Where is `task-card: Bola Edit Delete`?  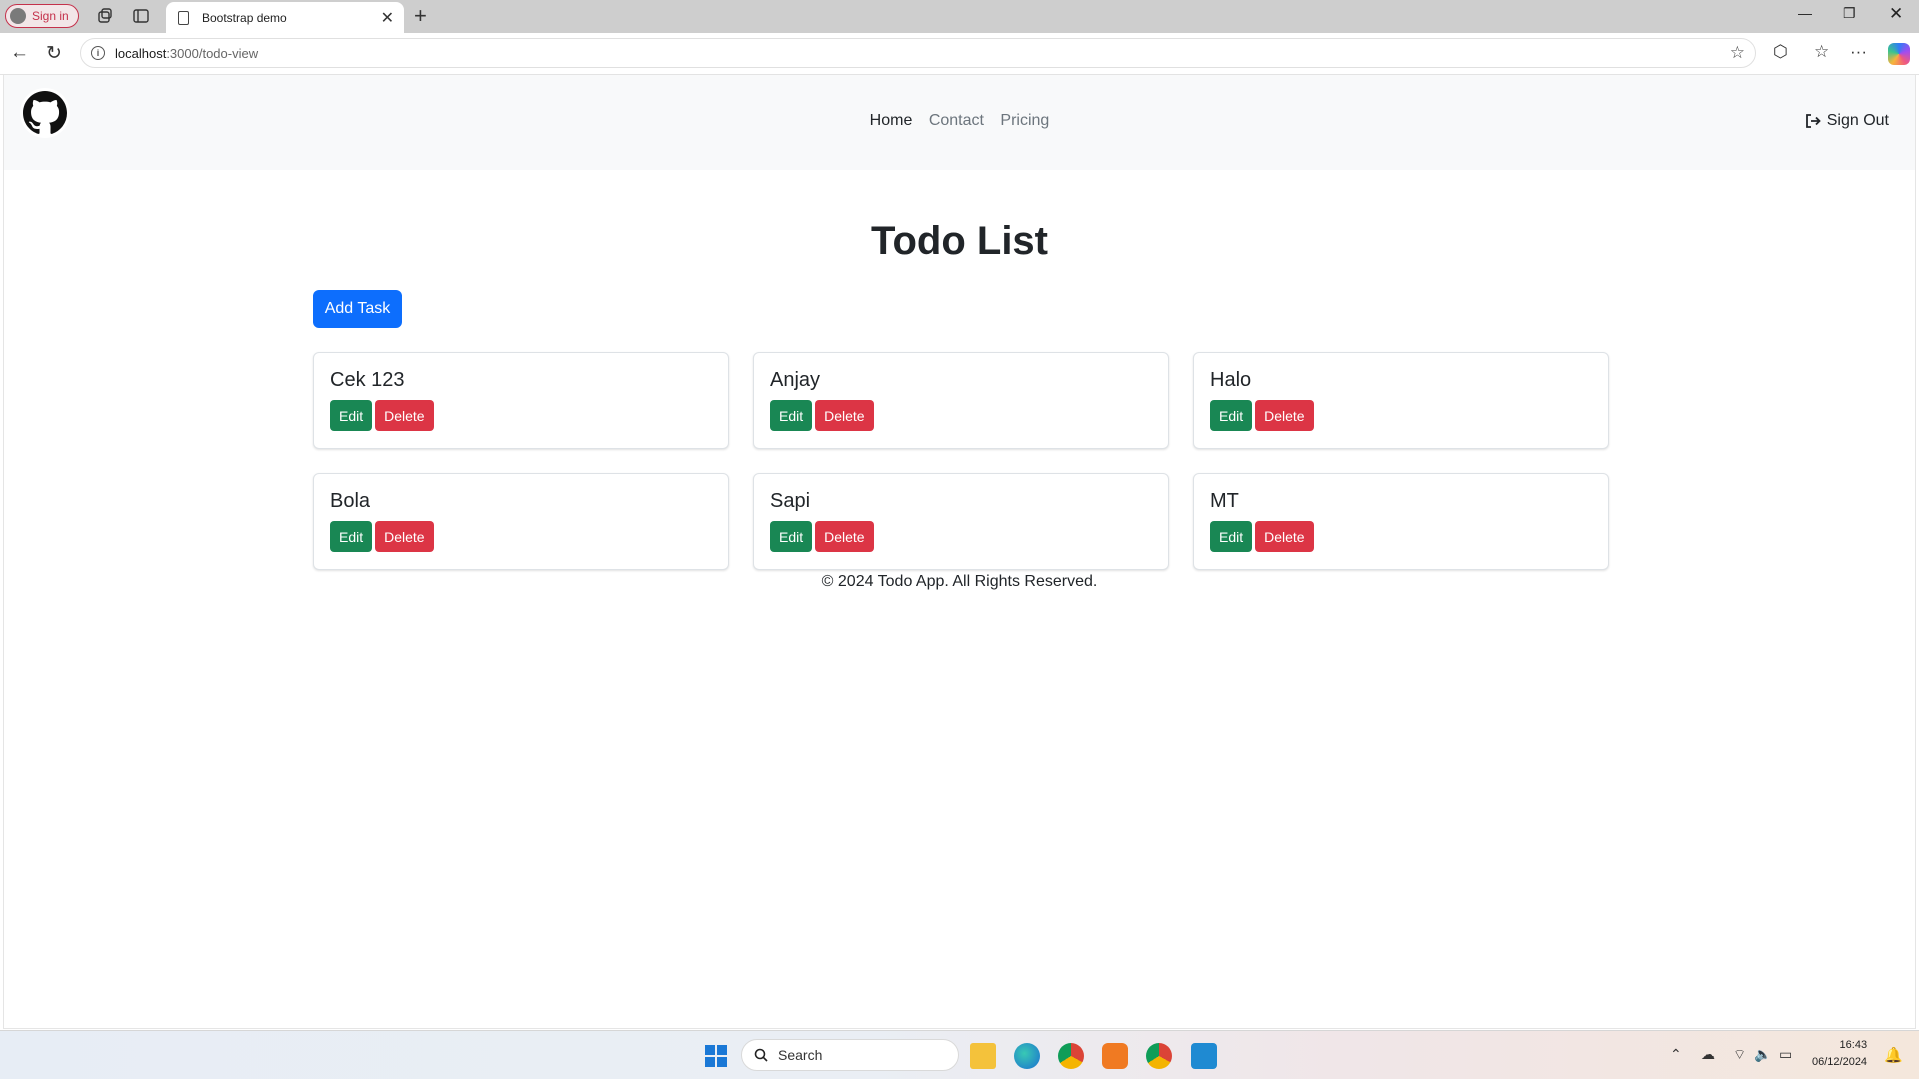
task-card: Bola Edit Delete is located at coordinates (521, 521).